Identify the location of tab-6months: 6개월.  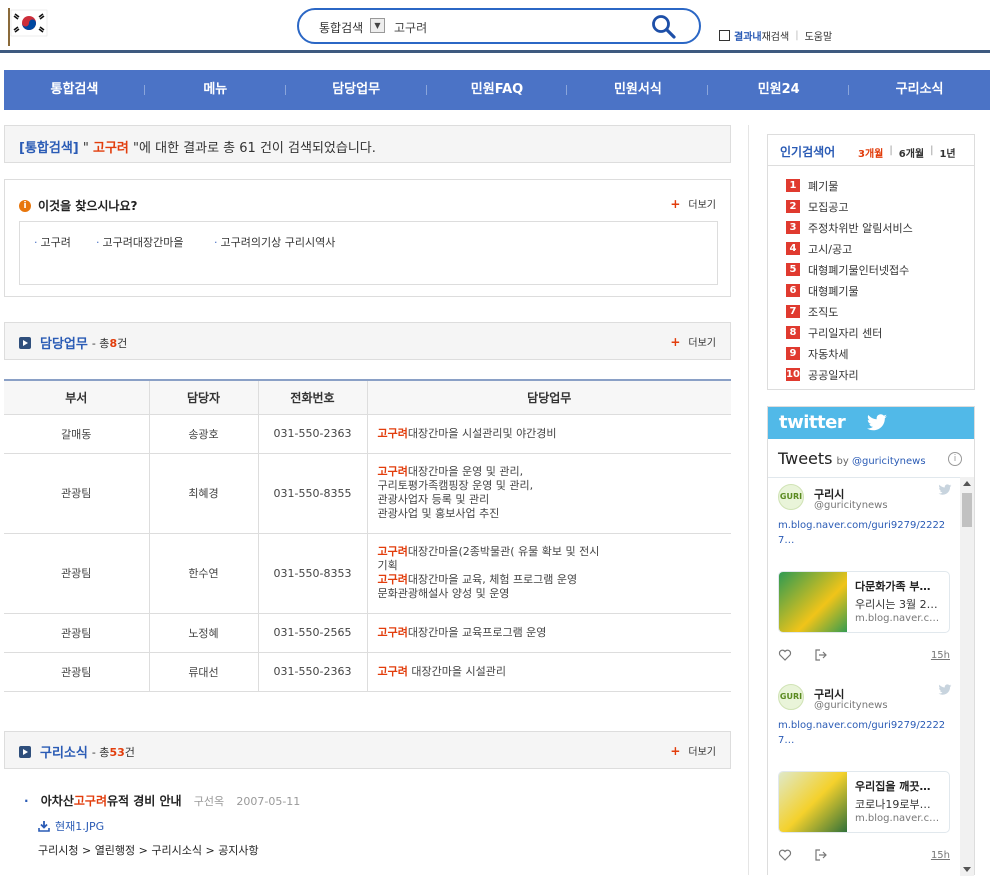
(911, 152).